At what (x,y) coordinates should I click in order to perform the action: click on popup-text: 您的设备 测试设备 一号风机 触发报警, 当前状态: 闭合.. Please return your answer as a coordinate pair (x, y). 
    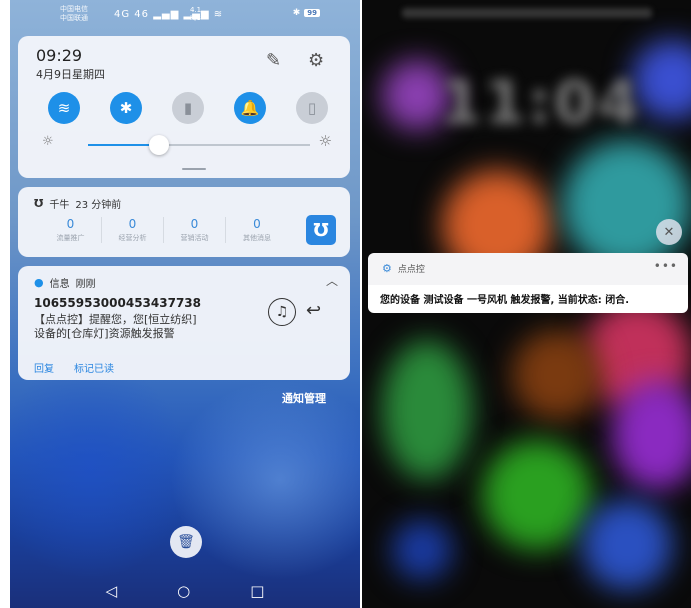
    Looking at the image, I should click on (505, 300).